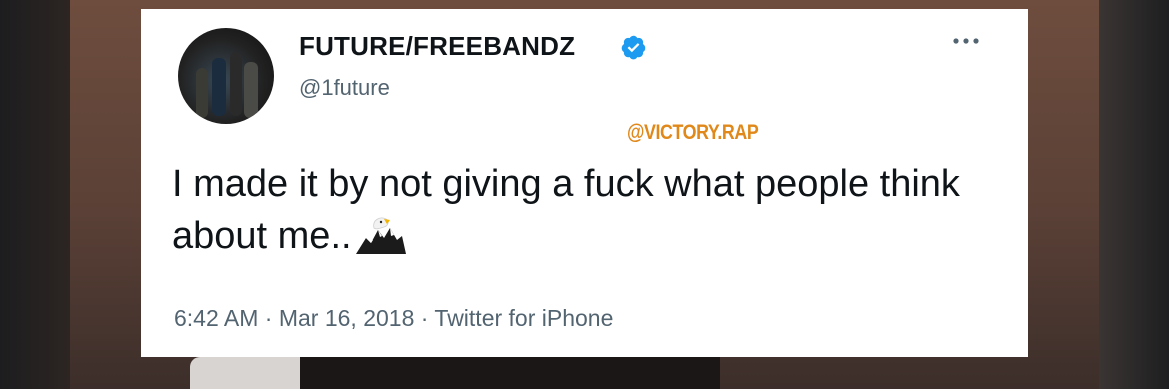 Image resolution: width=1169 pixels, height=389 pixels. What do you see at coordinates (523, 318) in the screenshot?
I see `tweet-source: Twitter for iPhone` at bounding box center [523, 318].